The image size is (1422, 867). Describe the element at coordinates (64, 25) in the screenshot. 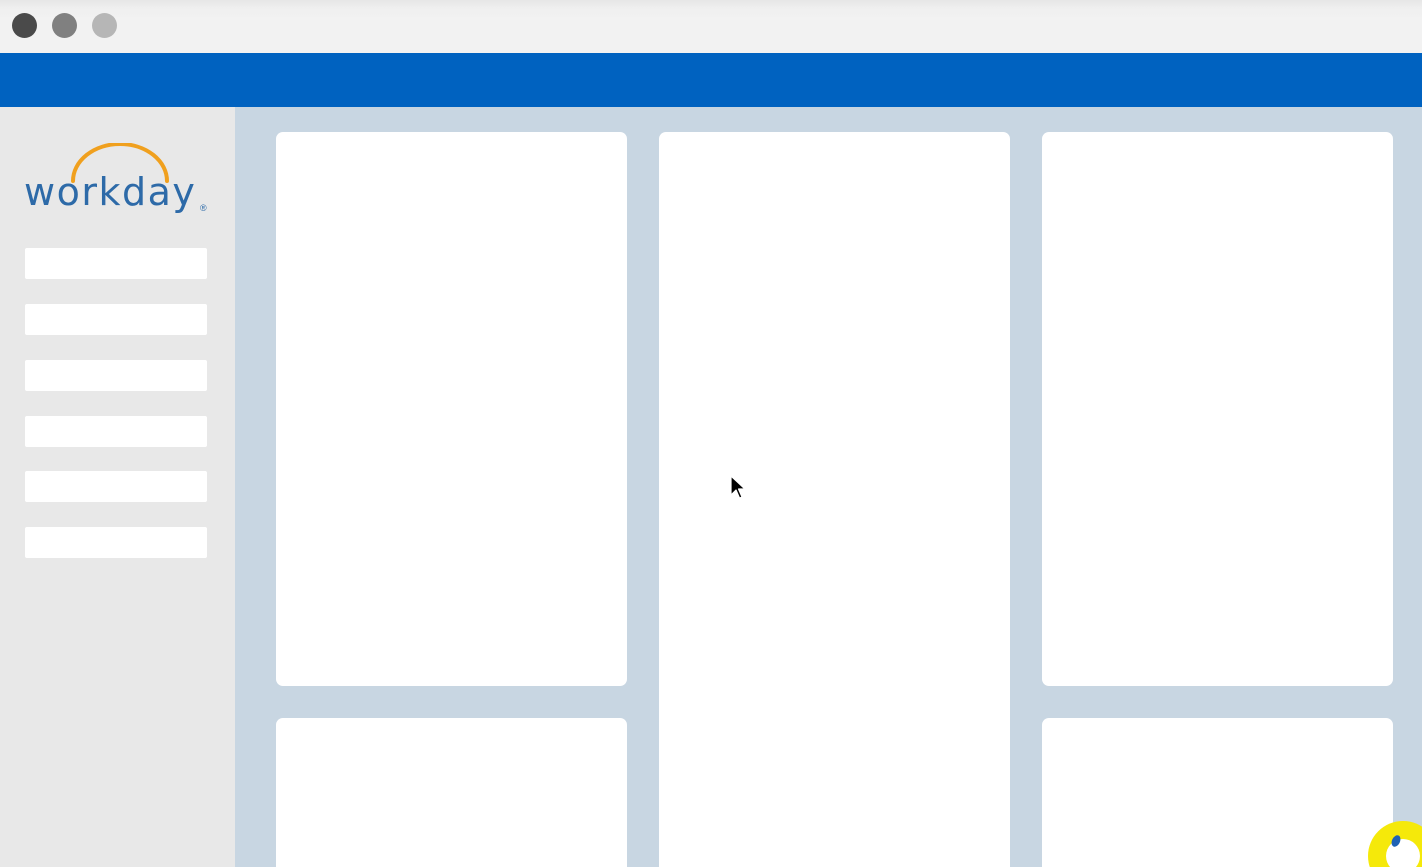

I see `window-minimize-button` at that location.